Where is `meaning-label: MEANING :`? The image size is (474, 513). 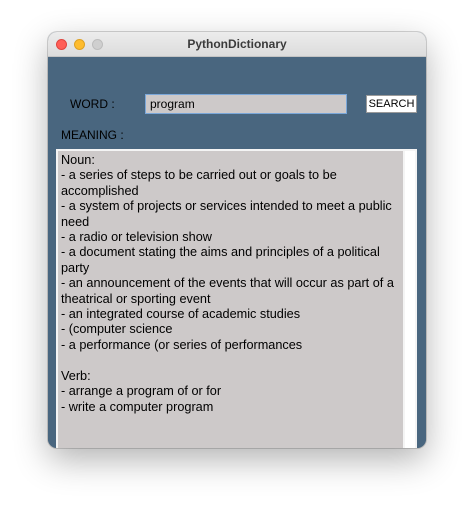 meaning-label: MEANING : is located at coordinates (92, 135).